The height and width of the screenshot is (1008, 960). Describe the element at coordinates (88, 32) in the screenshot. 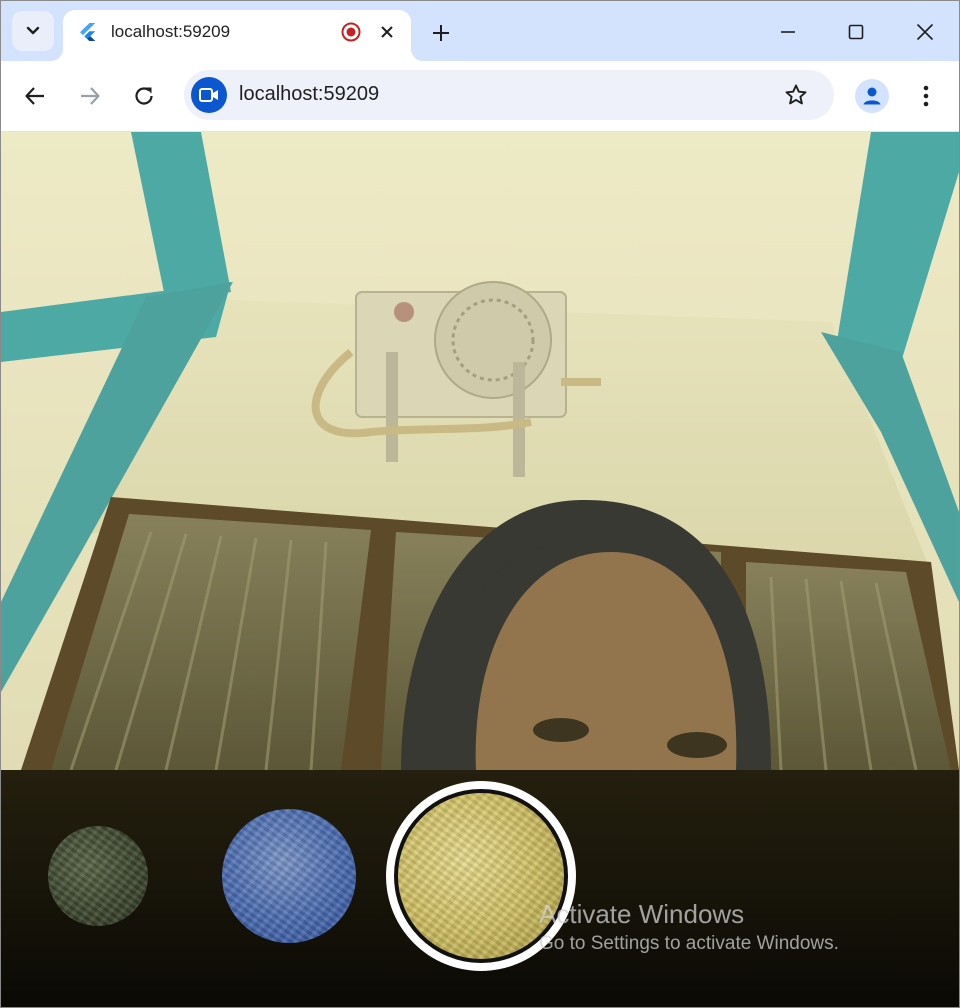

I see `flutter-icon` at that location.